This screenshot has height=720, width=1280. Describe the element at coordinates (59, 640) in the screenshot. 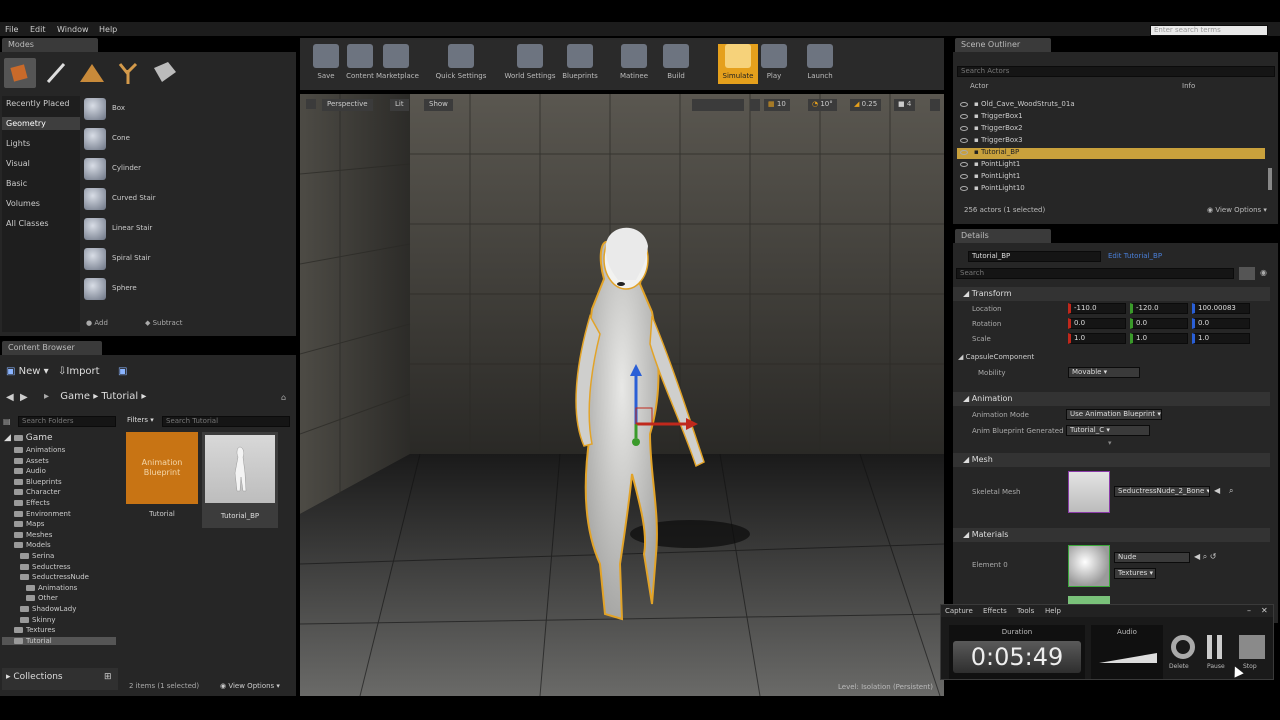

I see `folder-item: Tutorial` at that location.